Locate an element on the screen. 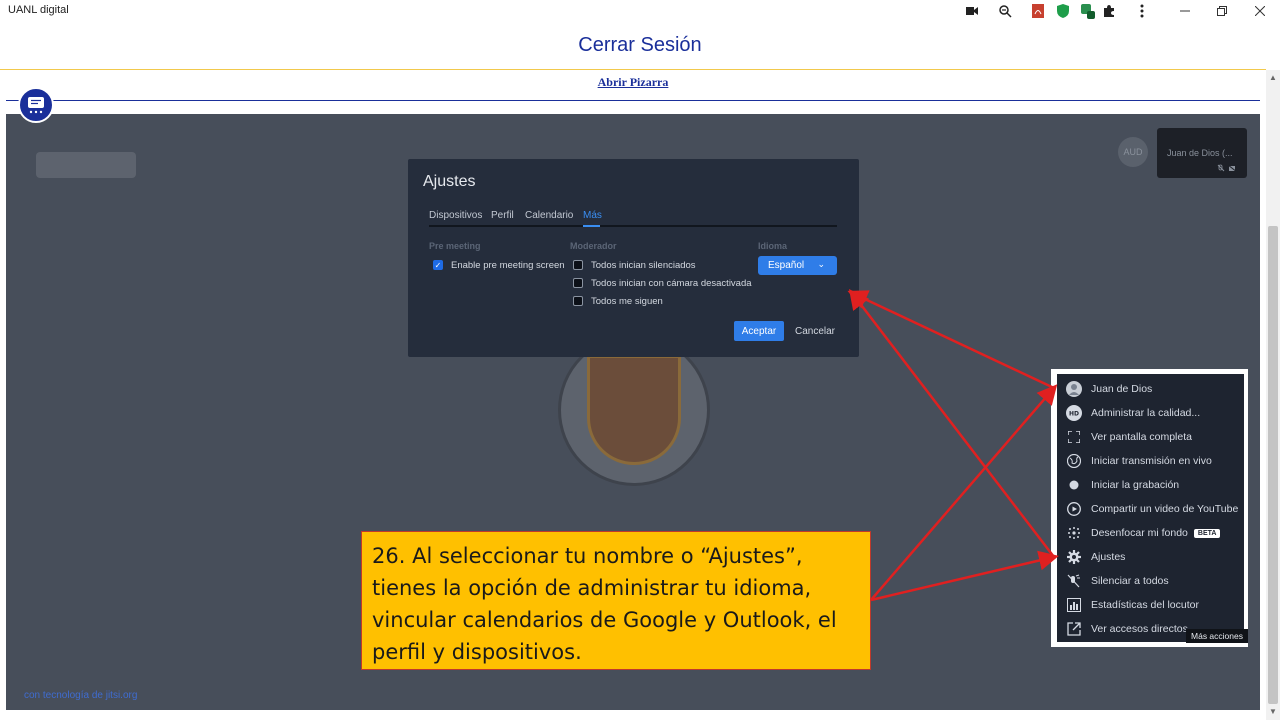 Image resolution: width=1280 pixels, height=720 pixels. accept-button: Aceptar is located at coordinates (759, 331).